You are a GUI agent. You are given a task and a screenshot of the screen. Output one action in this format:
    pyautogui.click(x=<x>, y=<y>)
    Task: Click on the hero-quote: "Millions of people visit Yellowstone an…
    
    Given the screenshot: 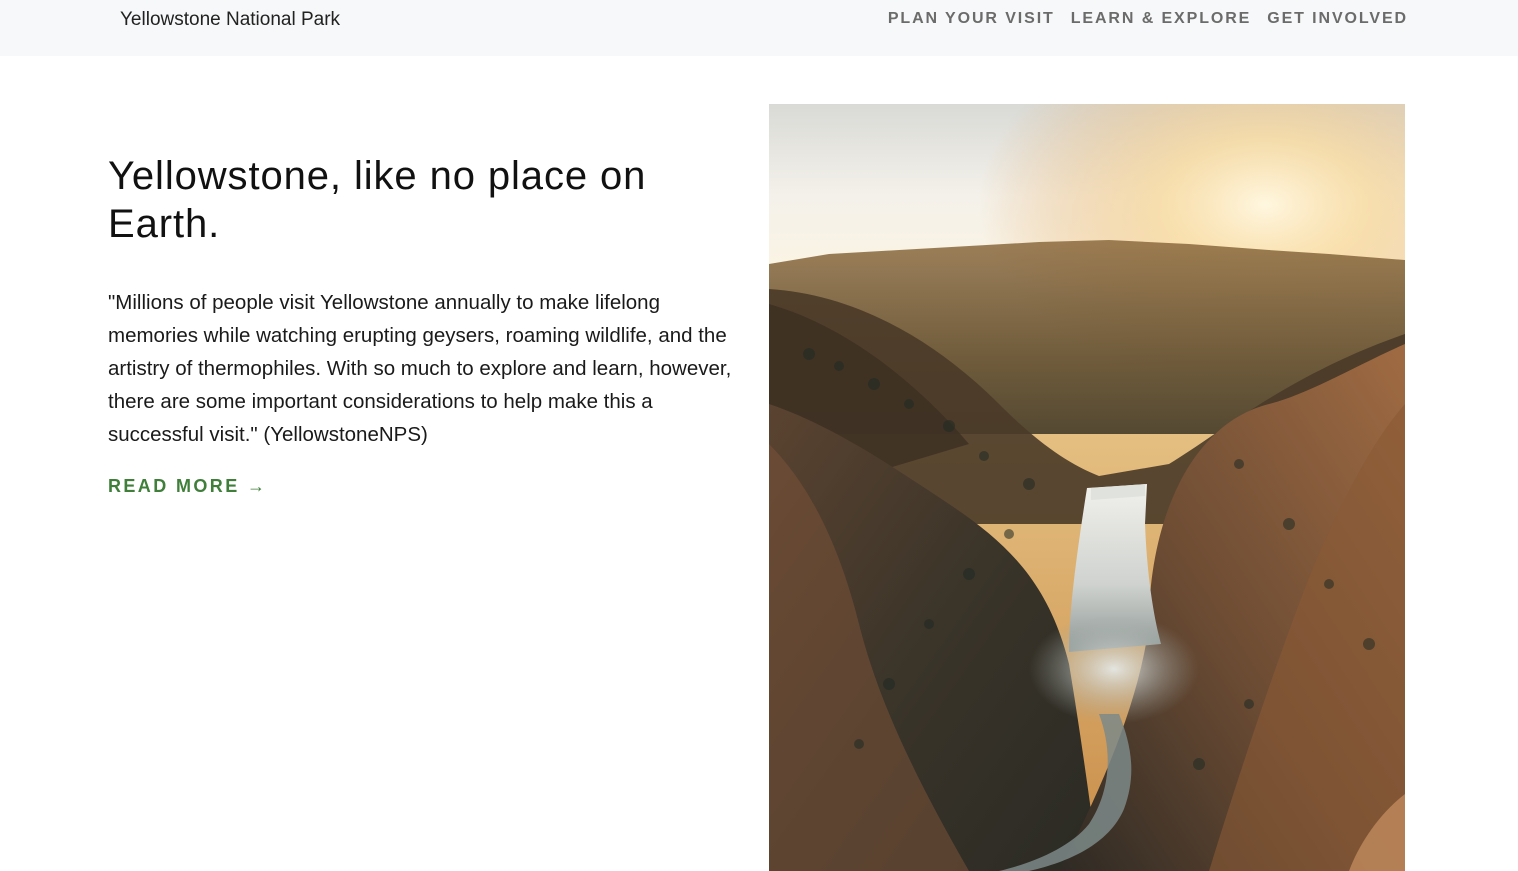 What is the action you would take?
    pyautogui.click(x=420, y=368)
    